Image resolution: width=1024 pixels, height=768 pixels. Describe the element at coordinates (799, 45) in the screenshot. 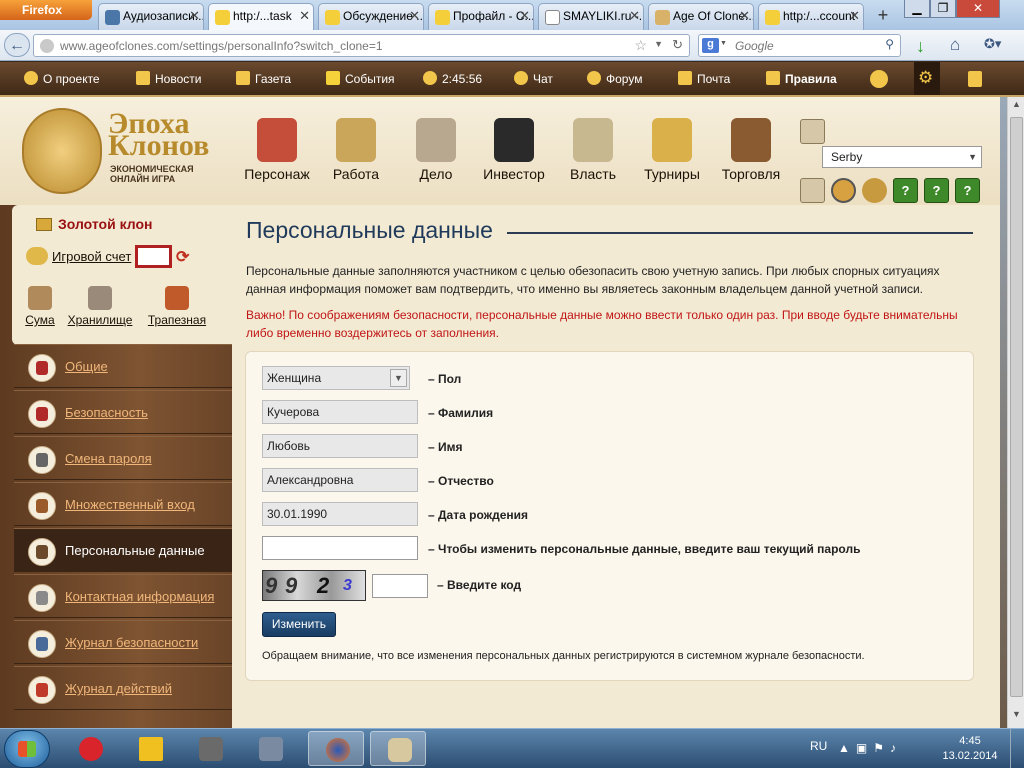

I see `search-input: g ▼ Google ⚲` at that location.